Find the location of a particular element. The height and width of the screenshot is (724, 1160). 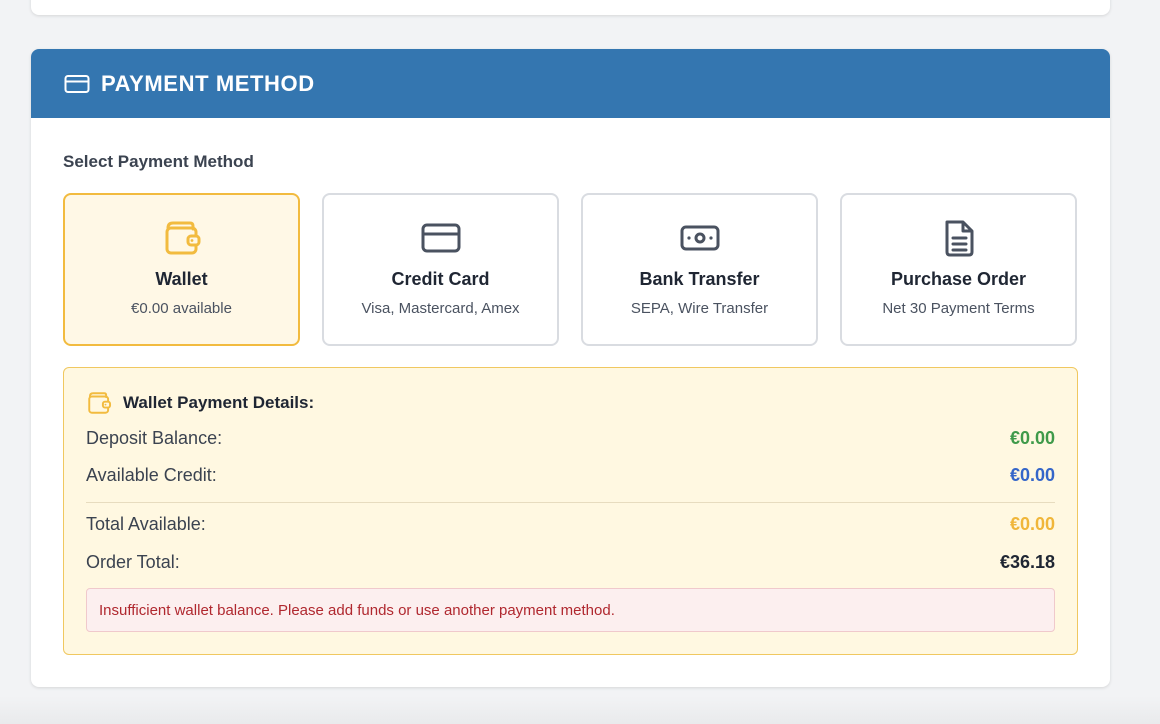

wallet-details-title: Wallet Payment Details: is located at coordinates (219, 402).